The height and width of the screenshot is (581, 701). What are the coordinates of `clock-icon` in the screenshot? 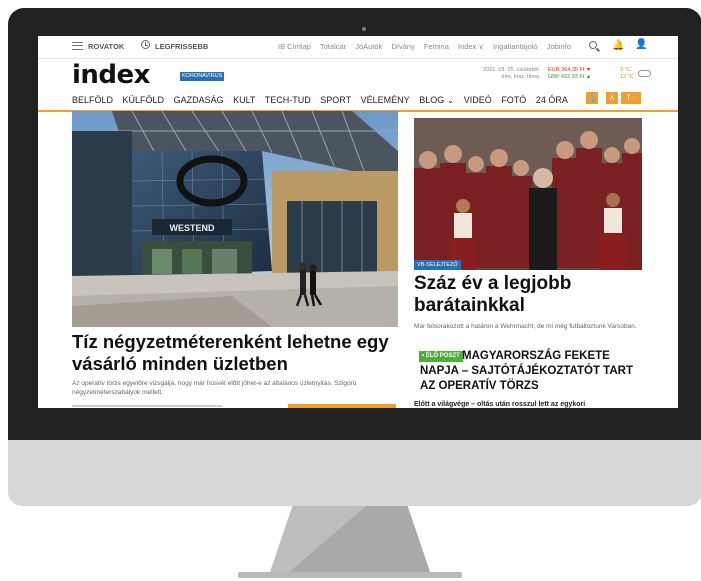 It's located at (145, 44).